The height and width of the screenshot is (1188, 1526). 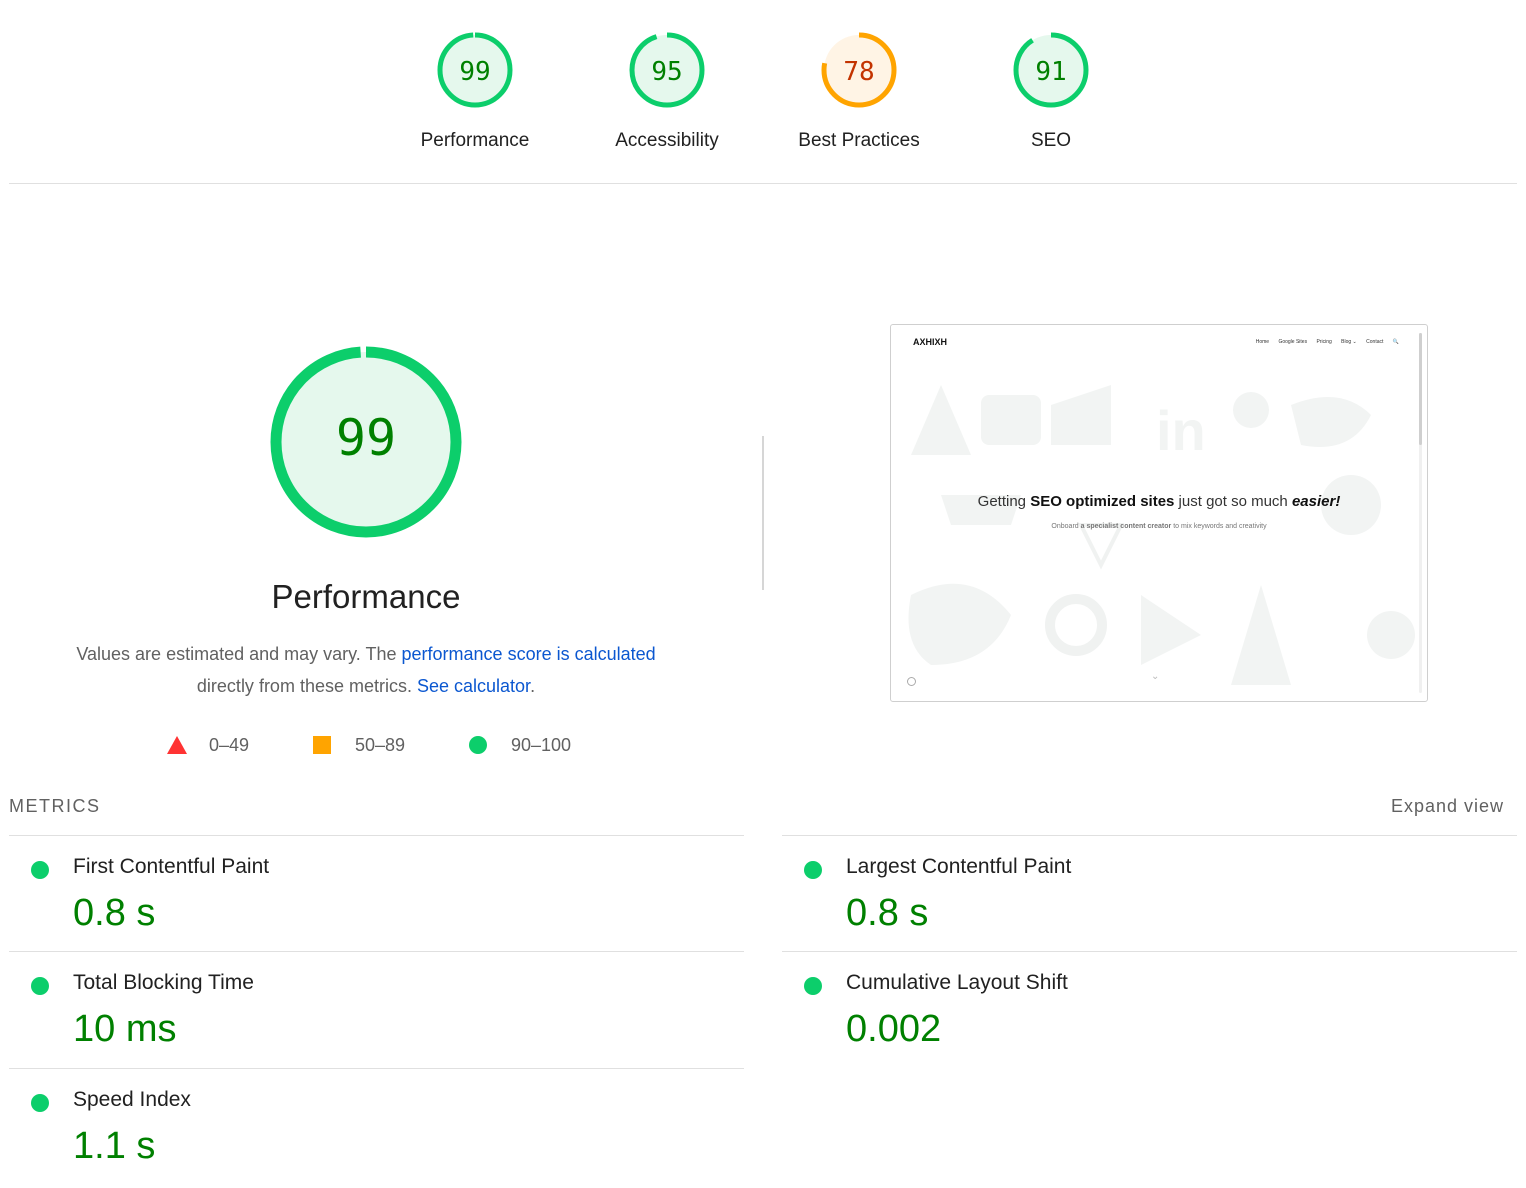 I want to click on legend-average-range: 50–89, so click(x=380, y=745).